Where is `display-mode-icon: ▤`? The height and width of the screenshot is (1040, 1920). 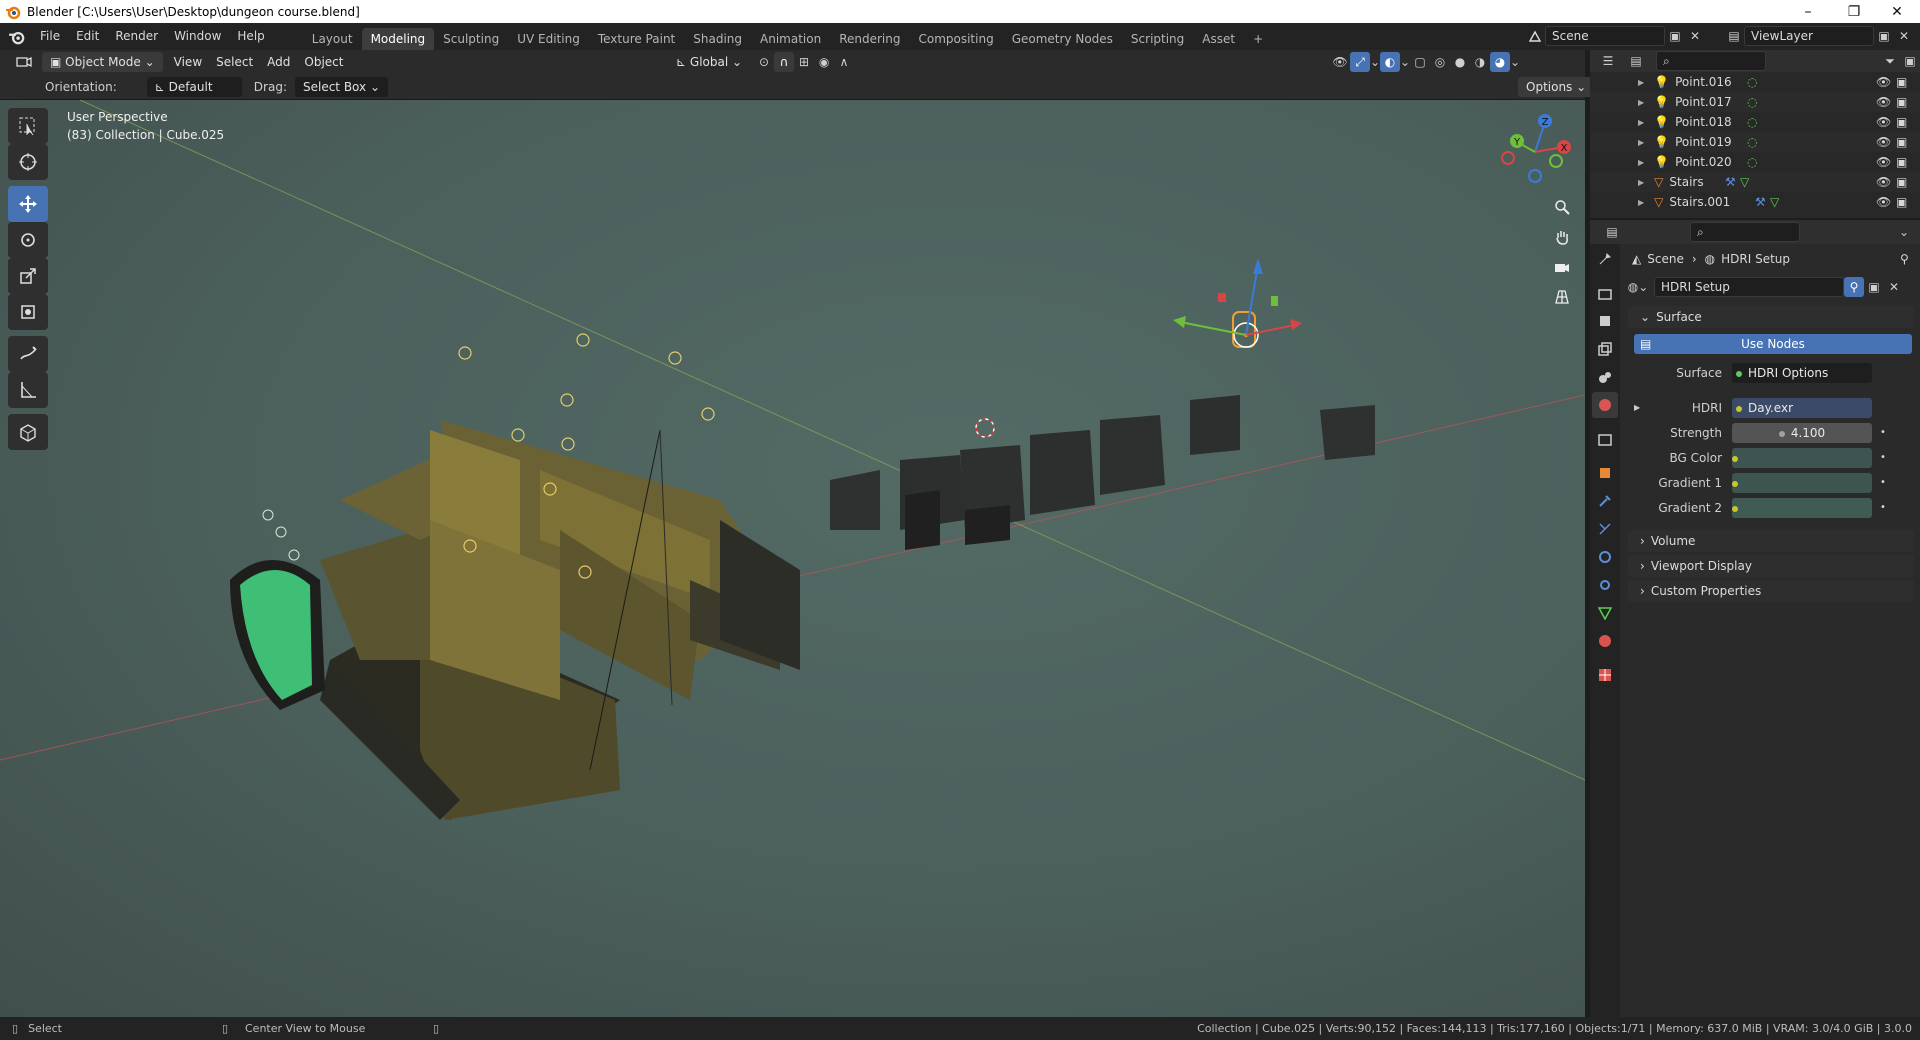 display-mode-icon: ▤ is located at coordinates (1636, 61).